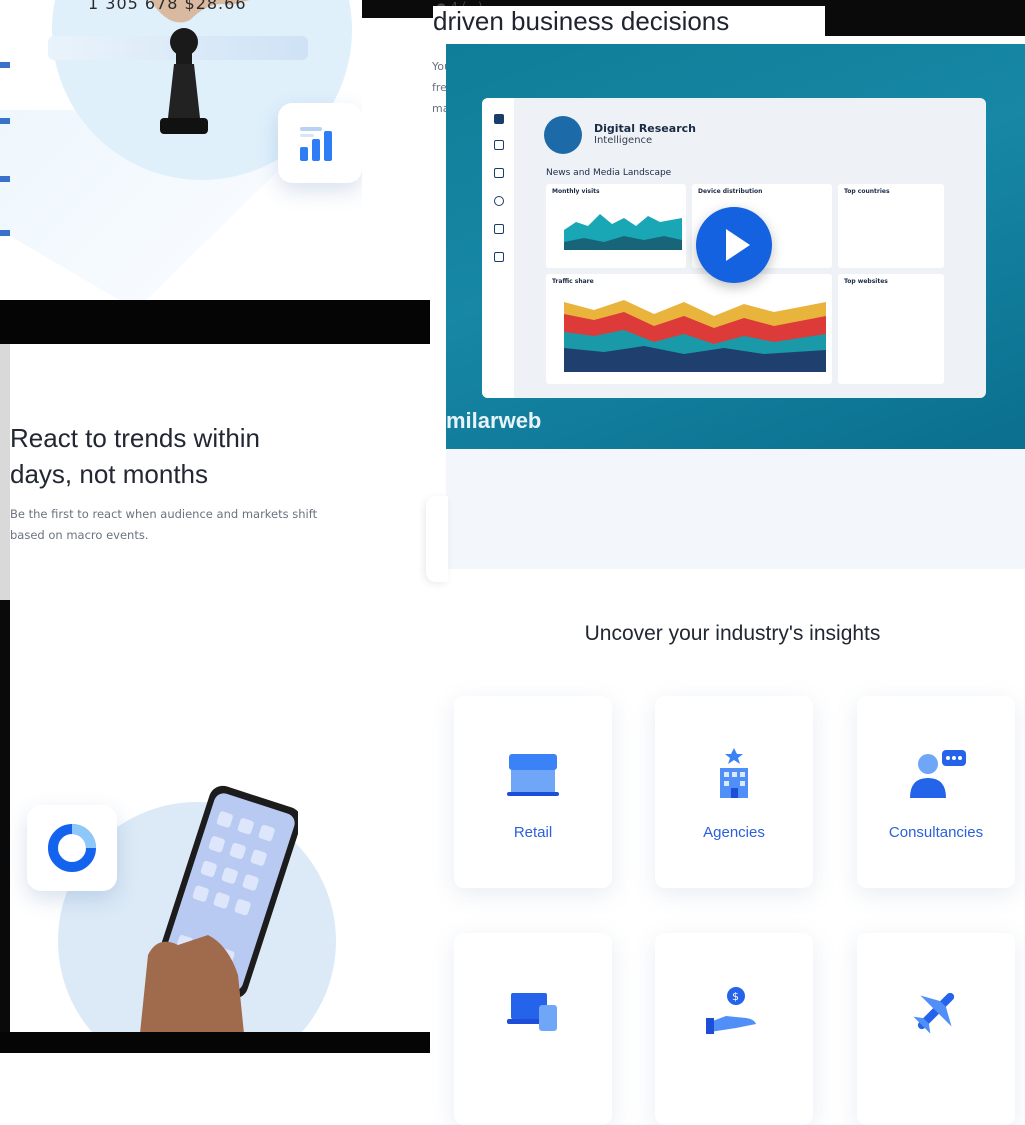 The width and height of the screenshot is (1025, 1125). What do you see at coordinates (623, 232) in the screenshot?
I see `area-chart-icon` at bounding box center [623, 232].